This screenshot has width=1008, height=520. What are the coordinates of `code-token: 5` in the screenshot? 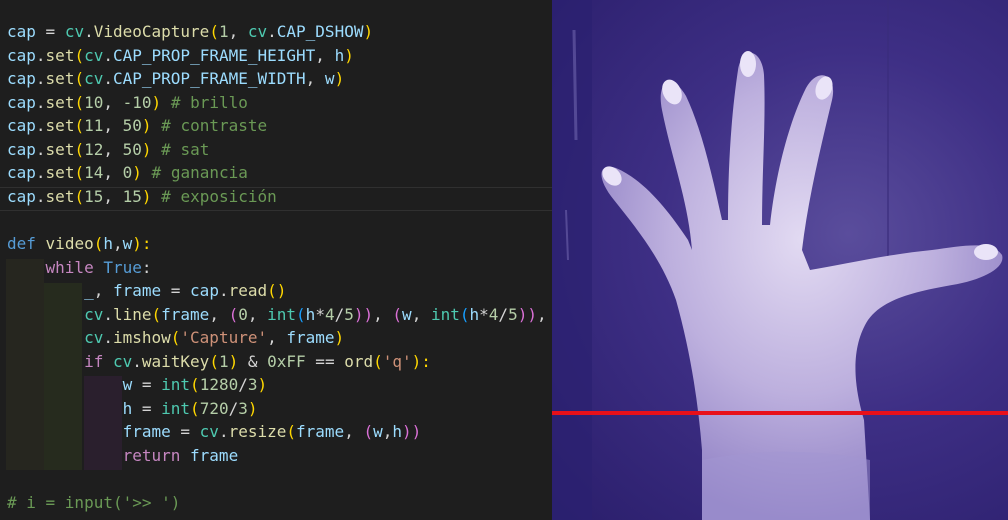 It's located at (513, 314).